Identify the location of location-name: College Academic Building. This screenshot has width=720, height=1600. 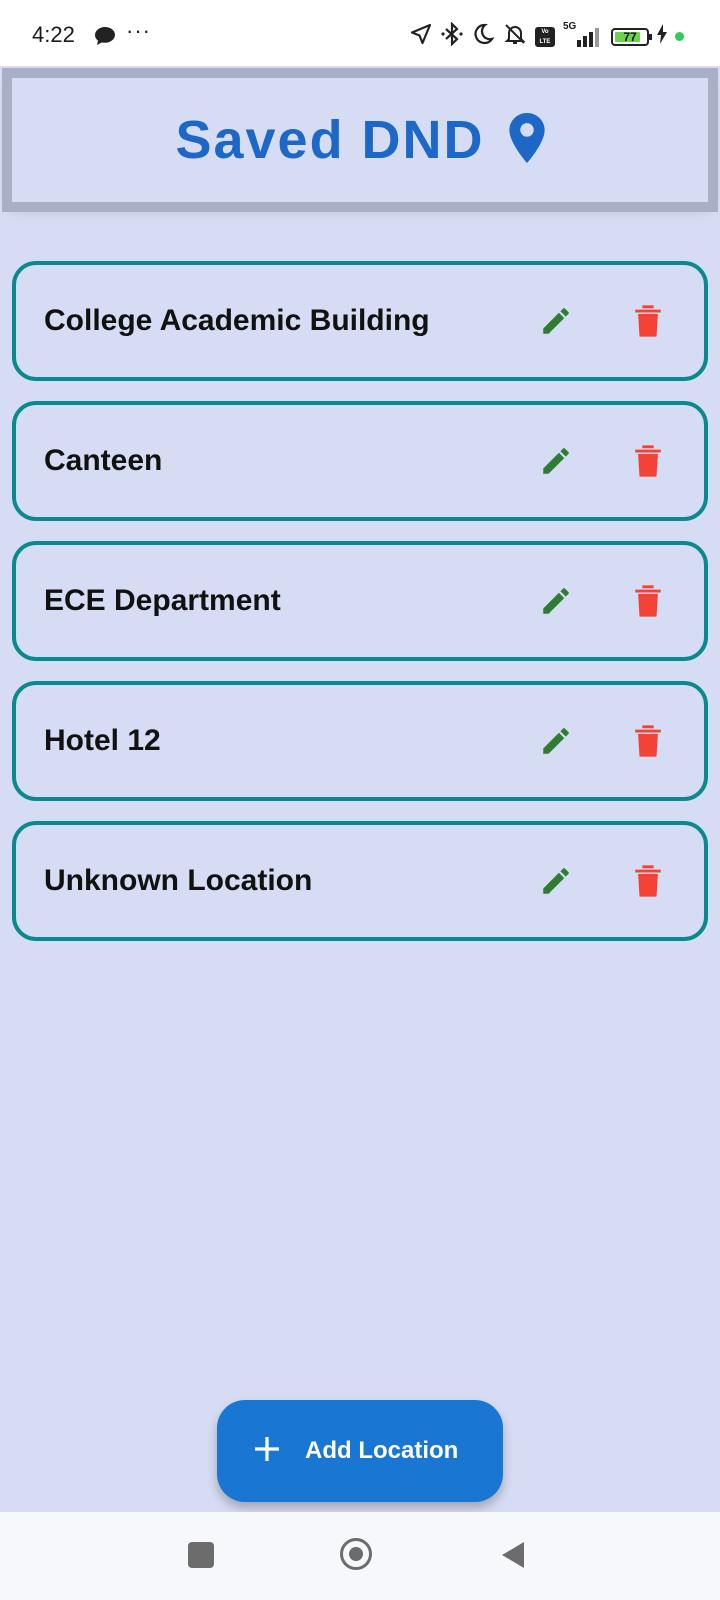
(237, 320).